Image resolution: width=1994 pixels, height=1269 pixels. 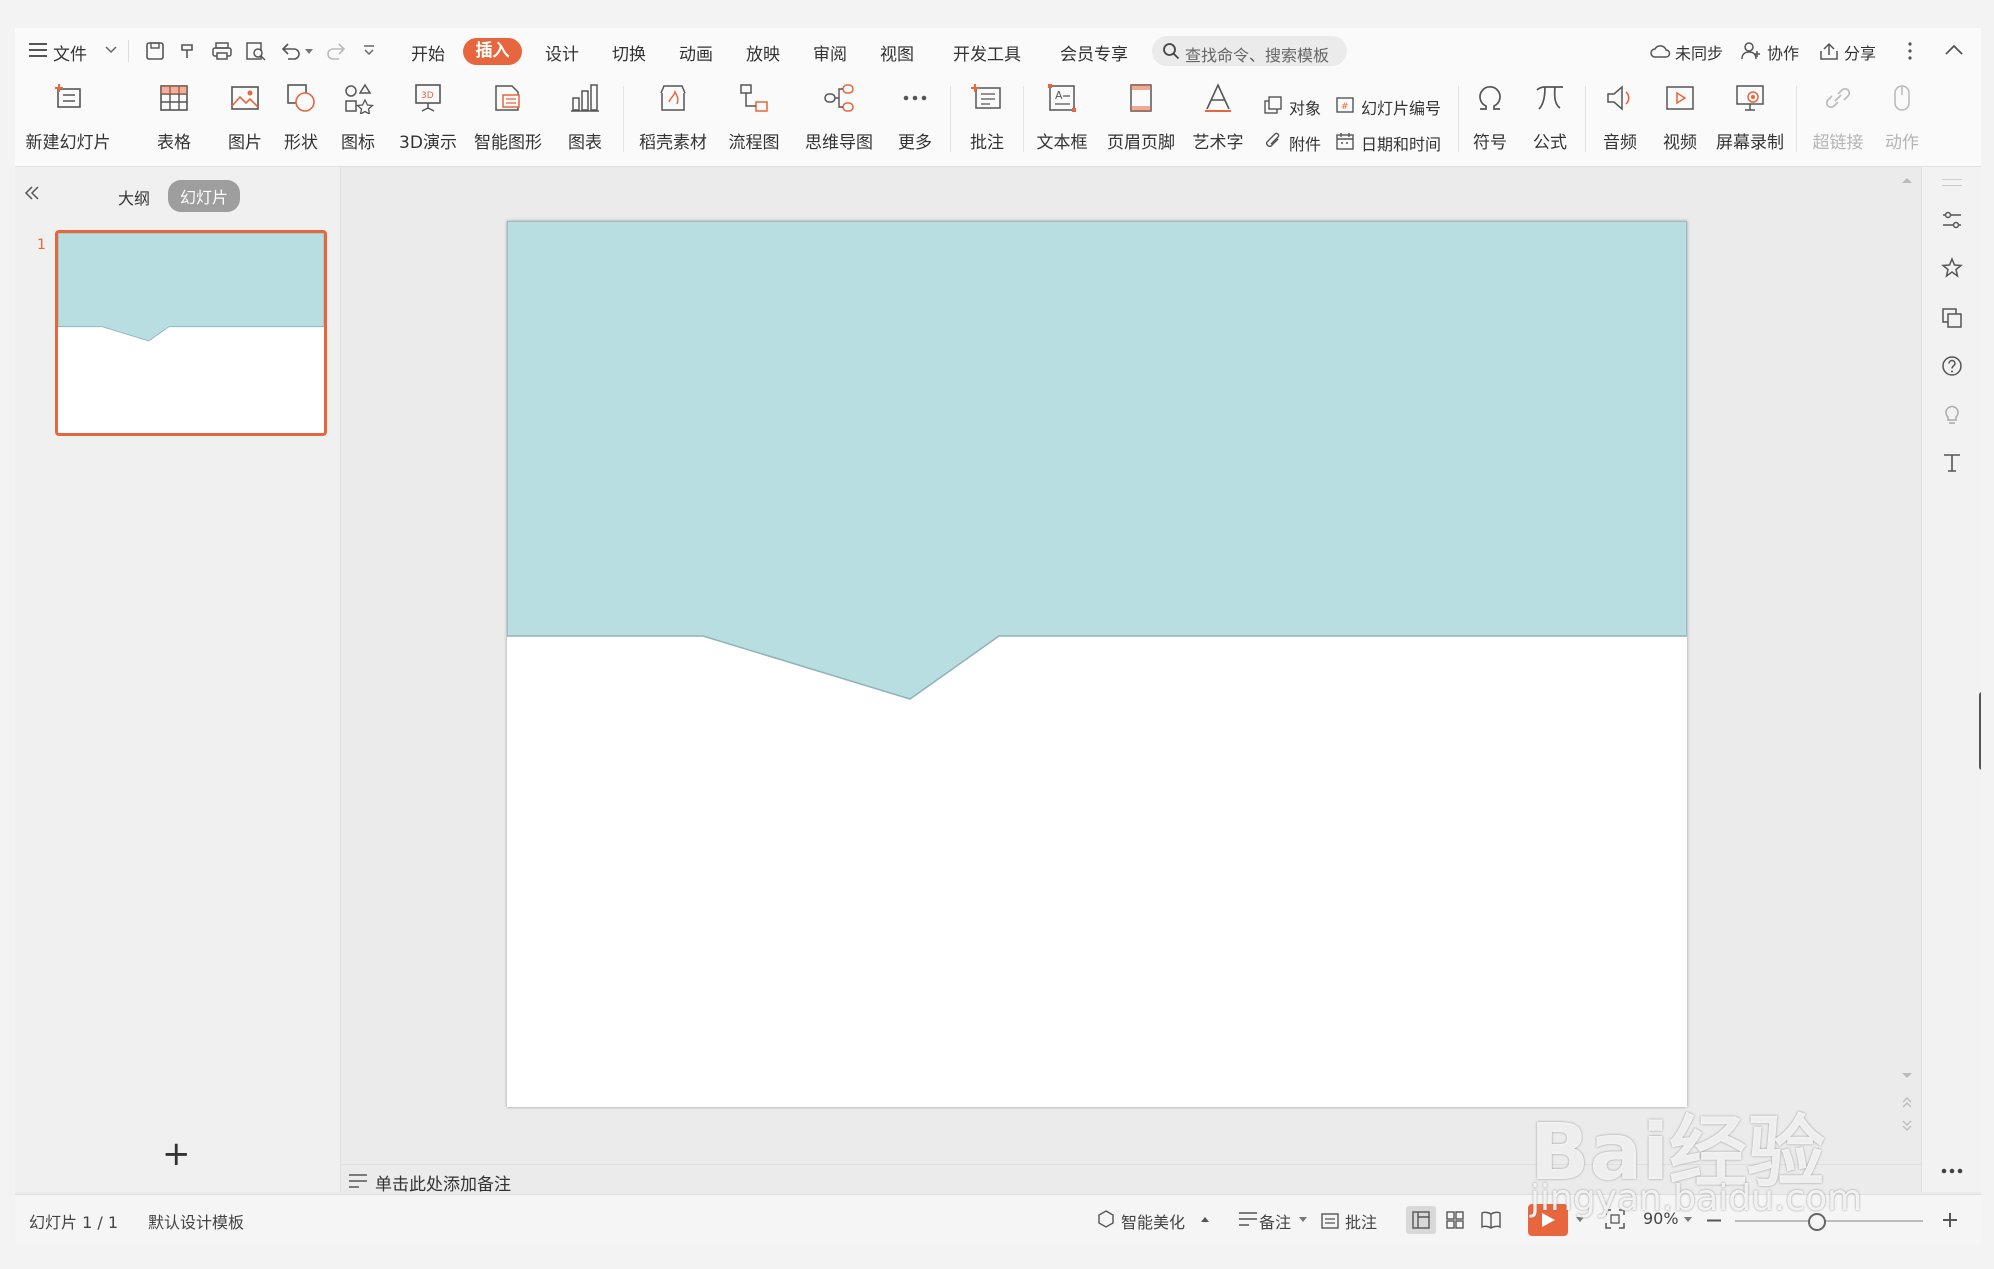 What do you see at coordinates (986, 96) in the screenshot?
I see `comment-icon` at bounding box center [986, 96].